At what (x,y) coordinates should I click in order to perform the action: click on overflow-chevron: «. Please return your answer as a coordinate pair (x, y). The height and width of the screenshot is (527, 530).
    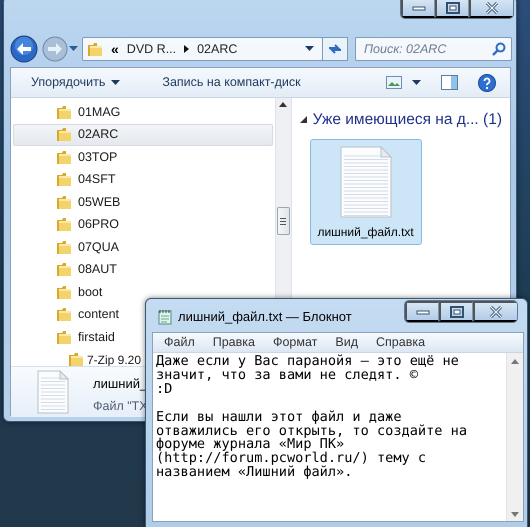
    Looking at the image, I should click on (115, 49).